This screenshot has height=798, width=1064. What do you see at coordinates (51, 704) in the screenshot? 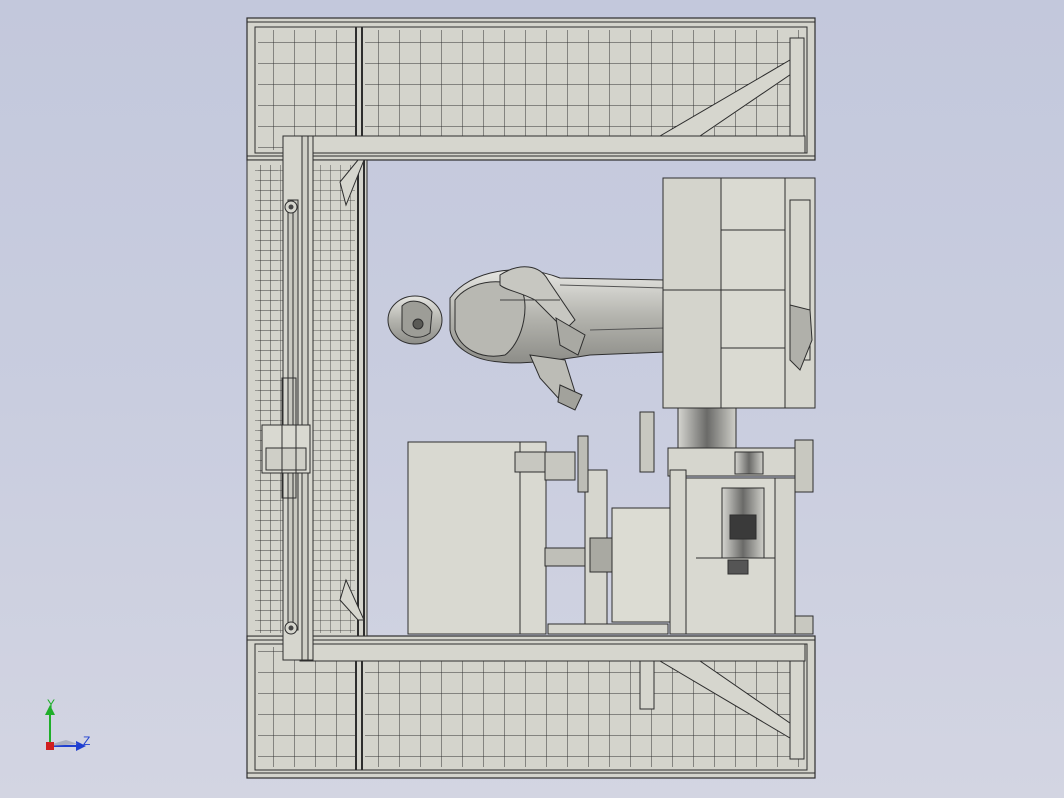
I see `y-axis-label: Y` at bounding box center [51, 704].